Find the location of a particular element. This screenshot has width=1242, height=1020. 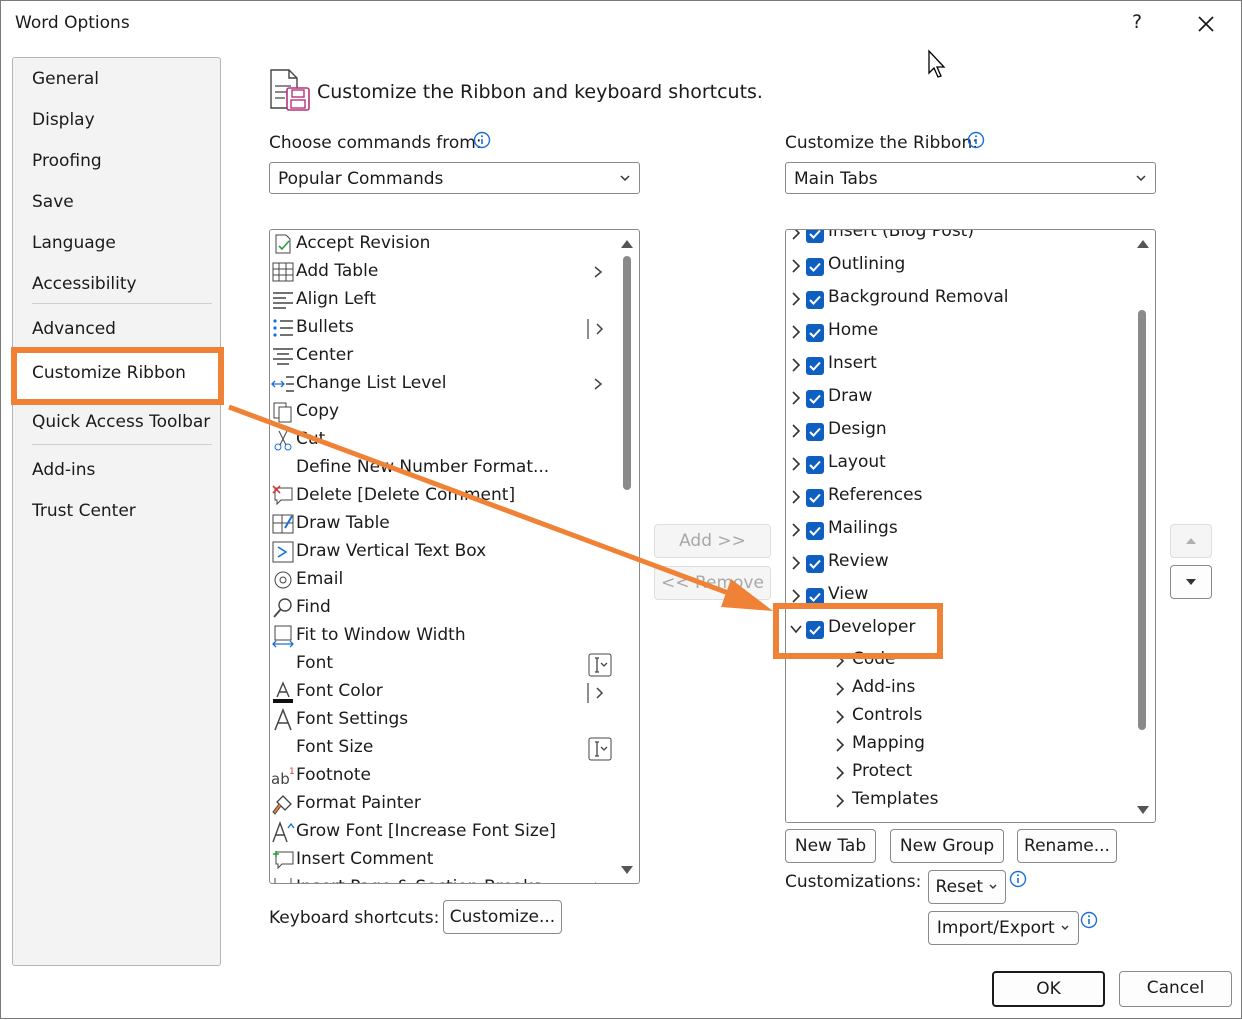

command-item: Insert Comment is located at coordinates (440, 860).